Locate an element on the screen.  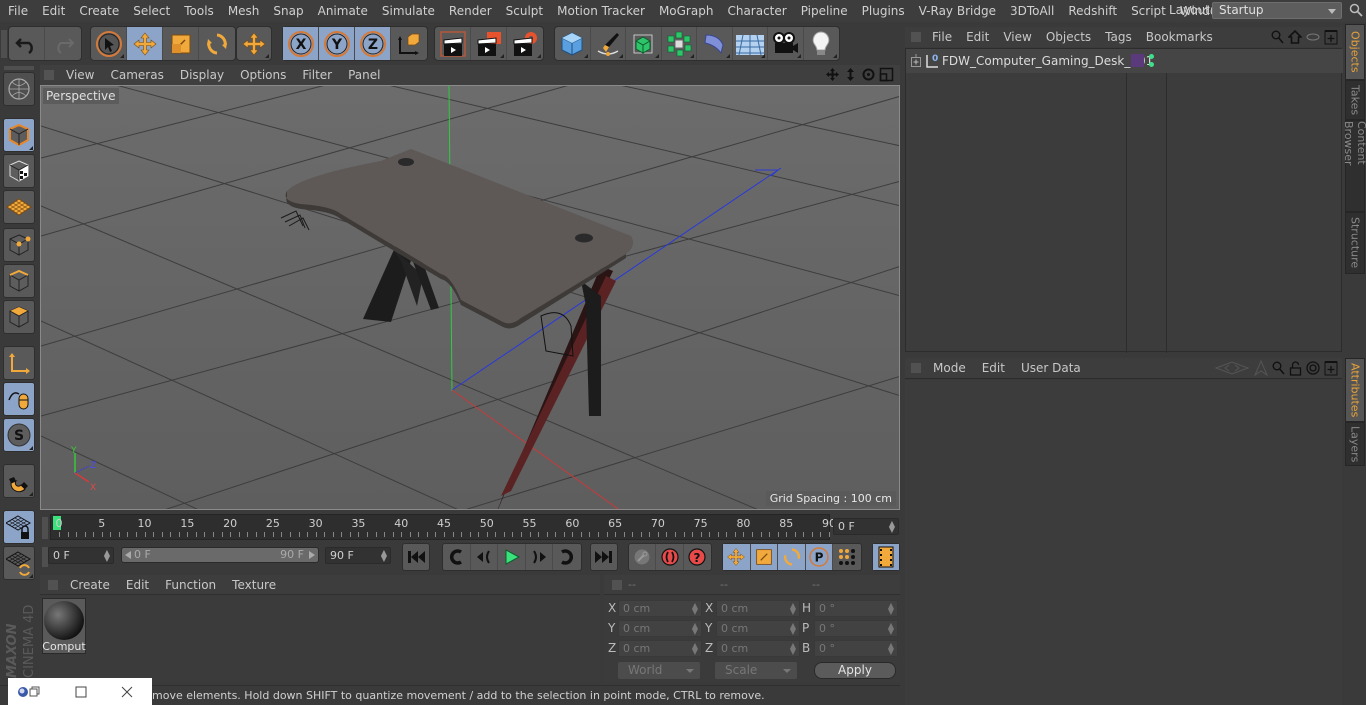
maximize-view-icon is located at coordinates (886, 74).